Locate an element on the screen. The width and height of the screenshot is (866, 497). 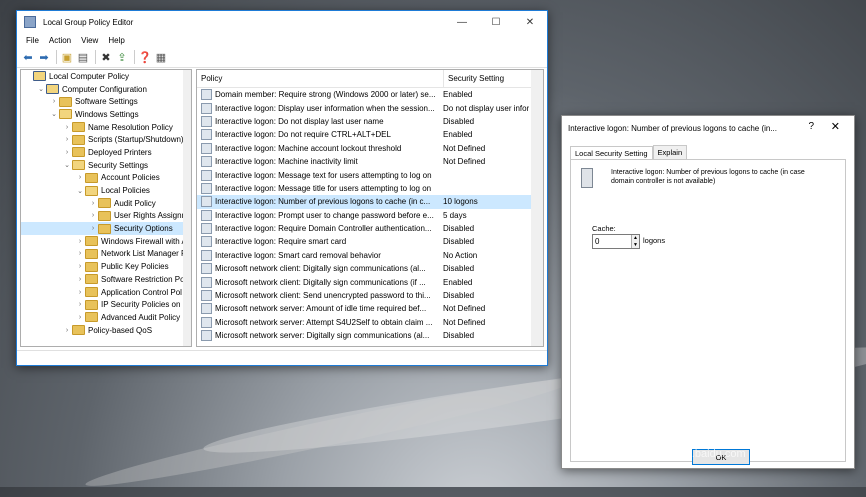
tree-node: › Software Restriction Po is located at coordinates (106, 279).